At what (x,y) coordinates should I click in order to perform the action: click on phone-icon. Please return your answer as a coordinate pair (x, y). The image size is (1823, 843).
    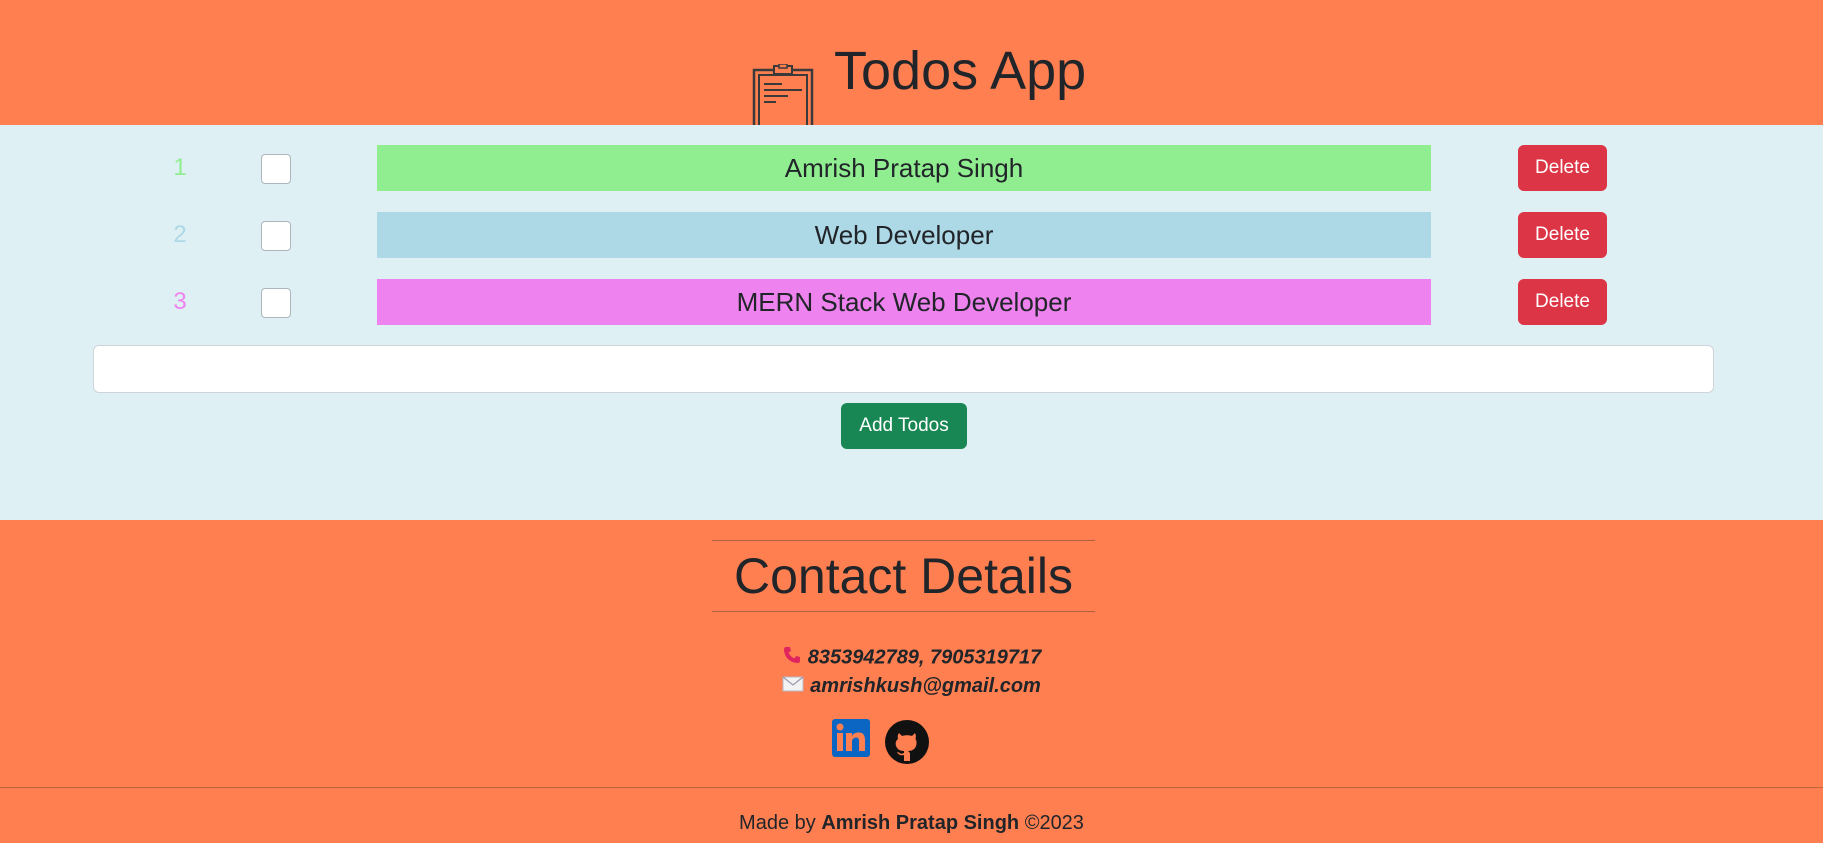
    Looking at the image, I should click on (792, 658).